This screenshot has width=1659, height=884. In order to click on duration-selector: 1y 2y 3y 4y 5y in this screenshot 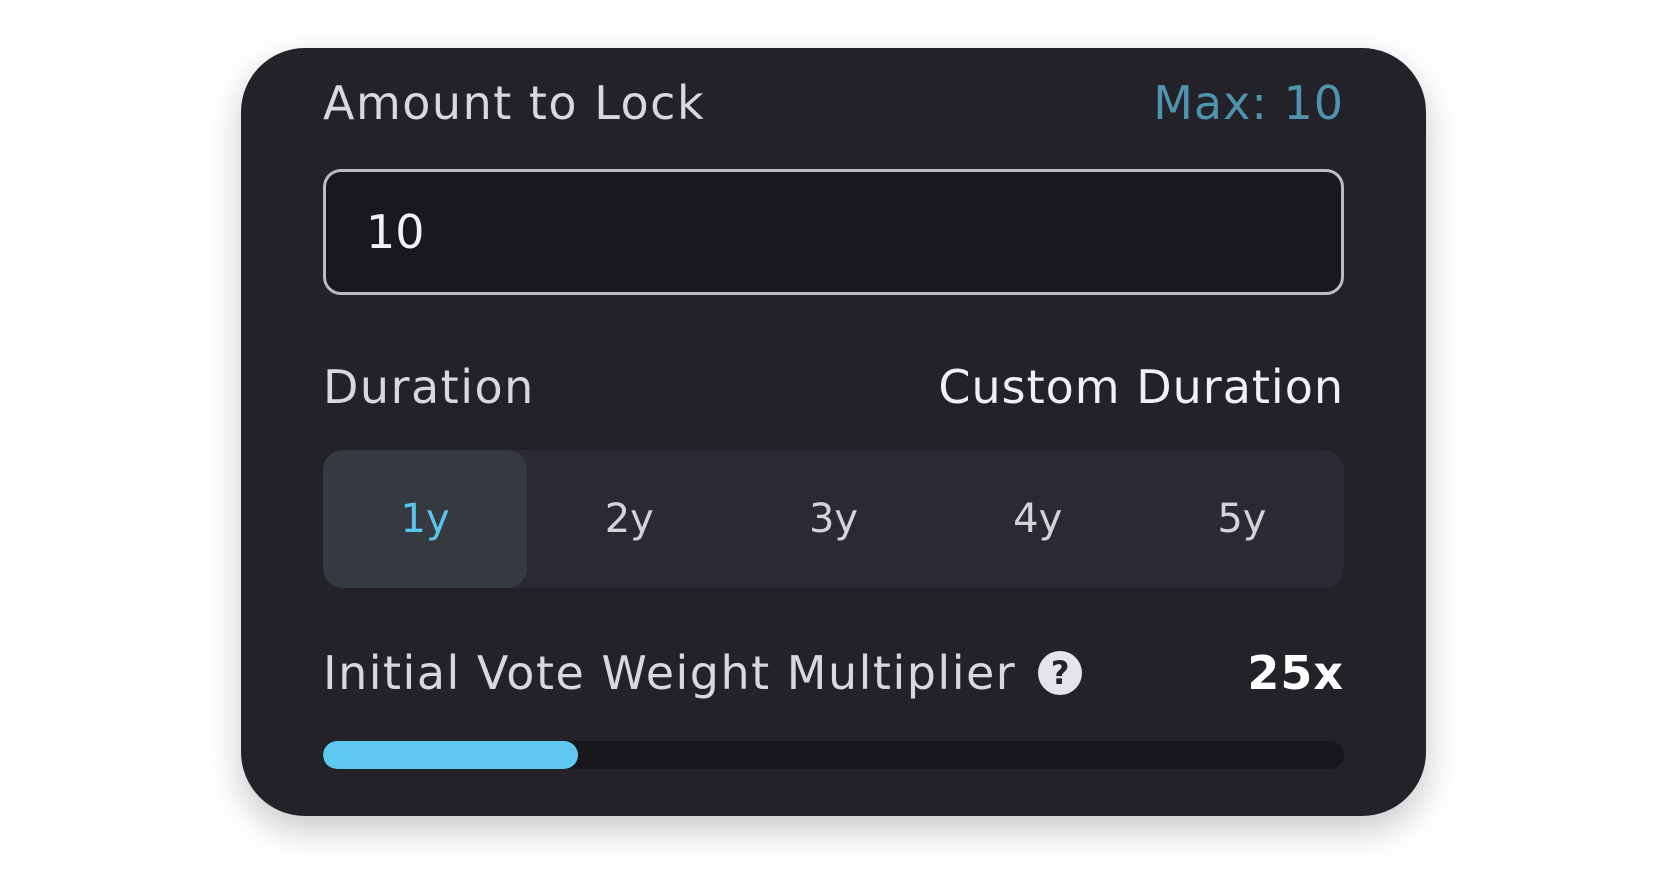, I will do `click(833, 519)`.